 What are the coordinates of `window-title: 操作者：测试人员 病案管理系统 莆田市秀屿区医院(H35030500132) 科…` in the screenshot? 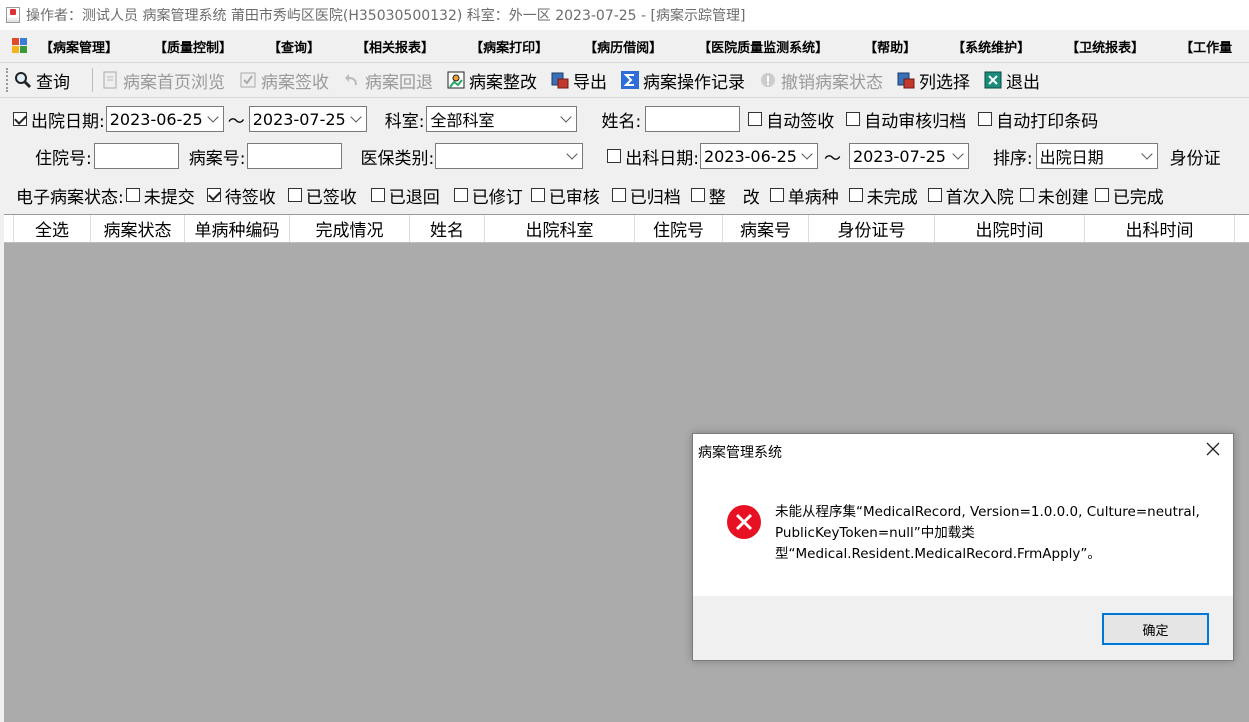 It's located at (386, 16).